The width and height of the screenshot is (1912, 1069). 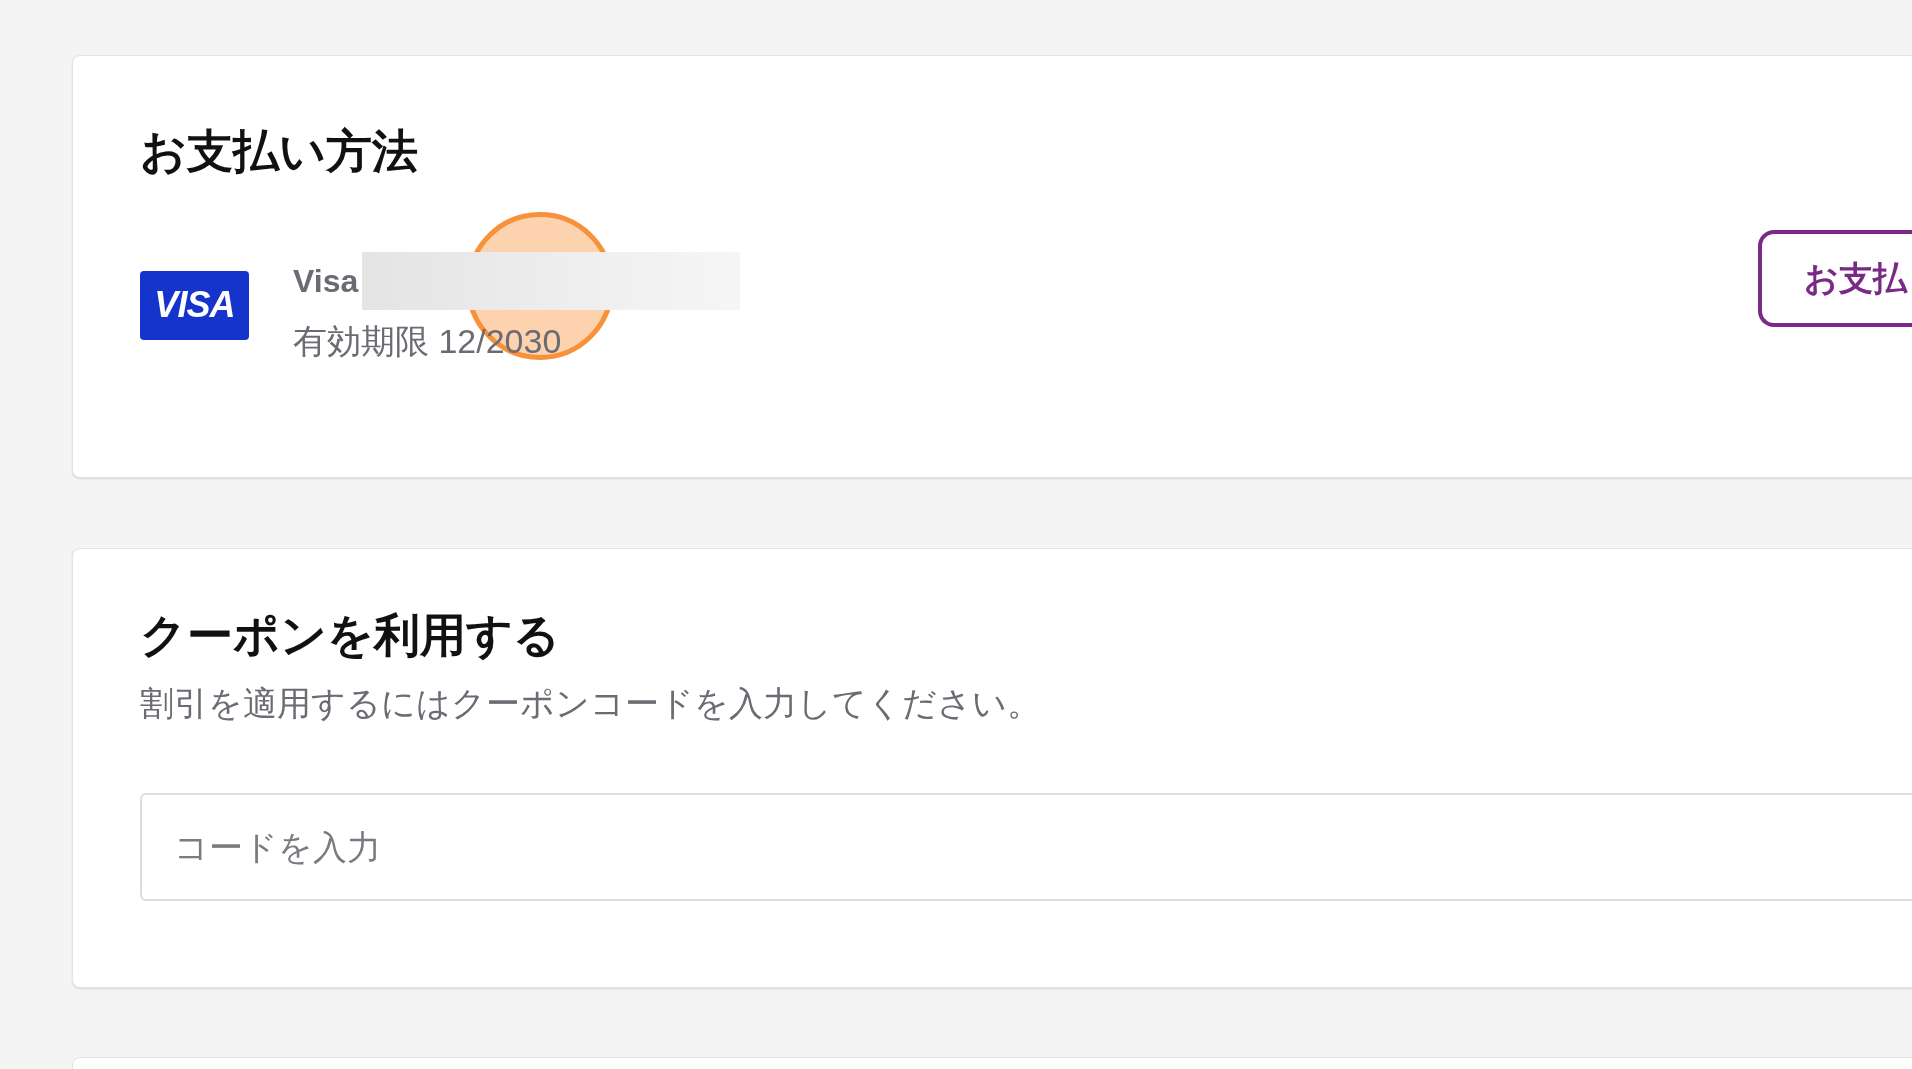 What do you see at coordinates (350, 635) in the screenshot?
I see `section-title: クーポンを利用する` at bounding box center [350, 635].